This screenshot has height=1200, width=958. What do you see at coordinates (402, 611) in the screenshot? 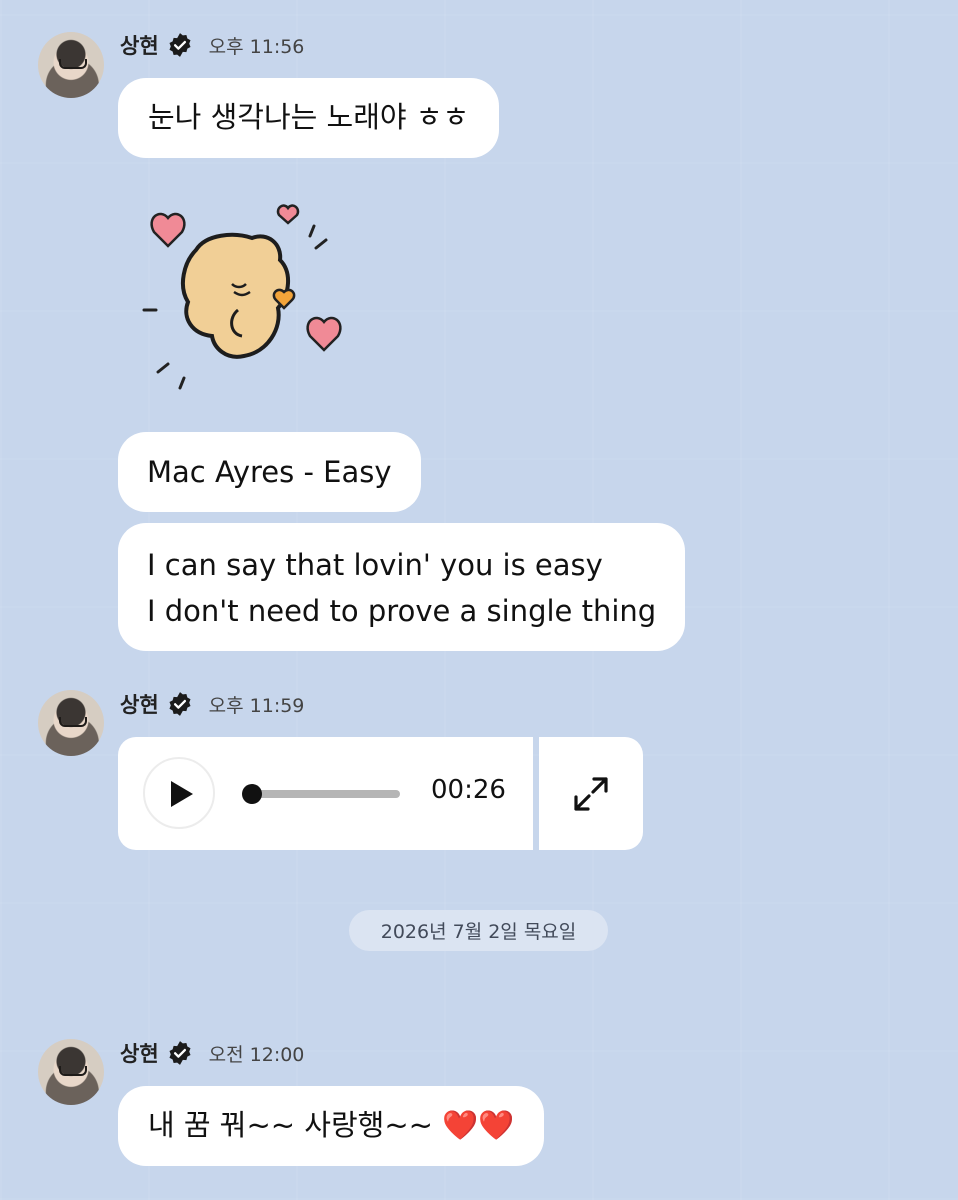
I see `message-text-line: I don't need to prove a single thing` at bounding box center [402, 611].